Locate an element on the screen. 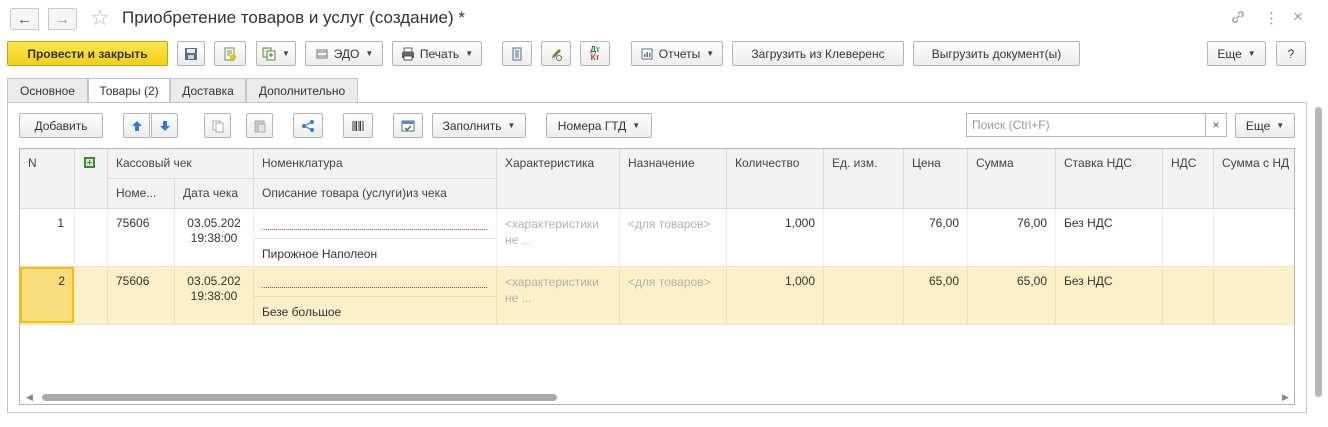 Image resolution: width=1328 pixels, height=427 pixels. save-icon is located at coordinates (191, 53).